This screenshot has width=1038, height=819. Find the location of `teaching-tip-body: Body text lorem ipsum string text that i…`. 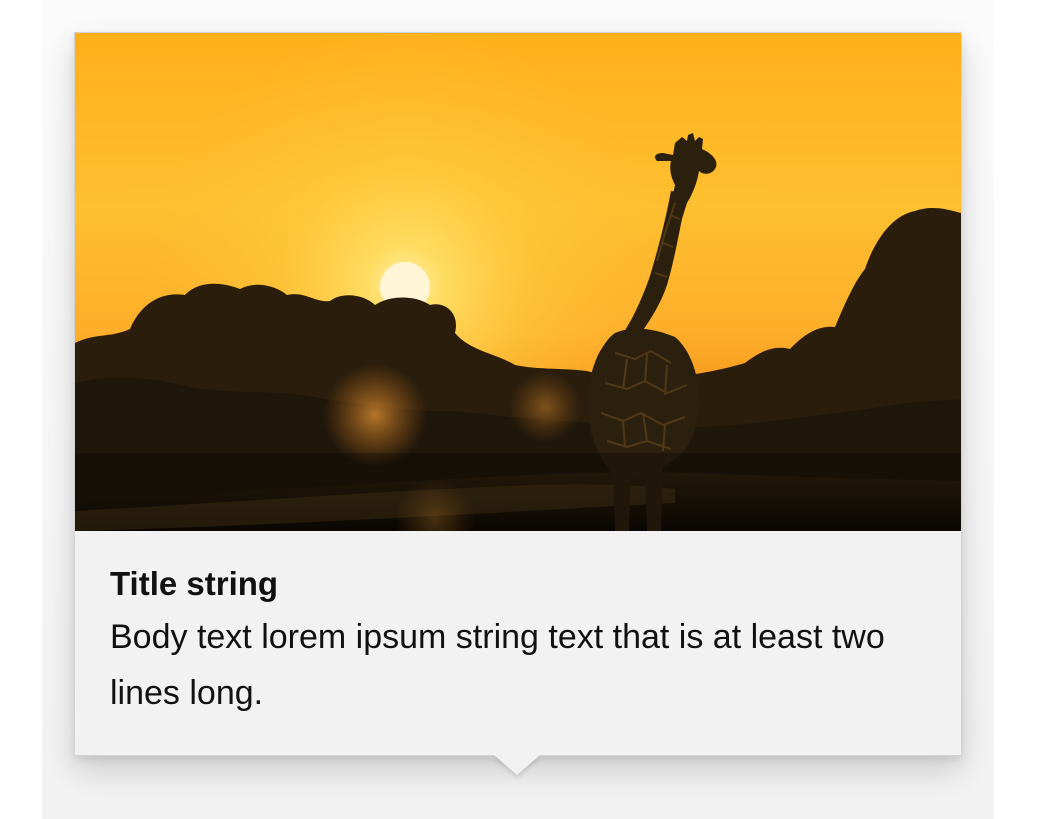

teaching-tip-body: Body text lorem ipsum string text that i… is located at coordinates (497, 665).